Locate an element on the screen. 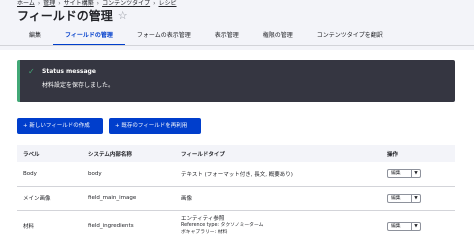  field-type-link: テキスト (フォーマット付き, 長文, 概要あり) is located at coordinates (278, 174).